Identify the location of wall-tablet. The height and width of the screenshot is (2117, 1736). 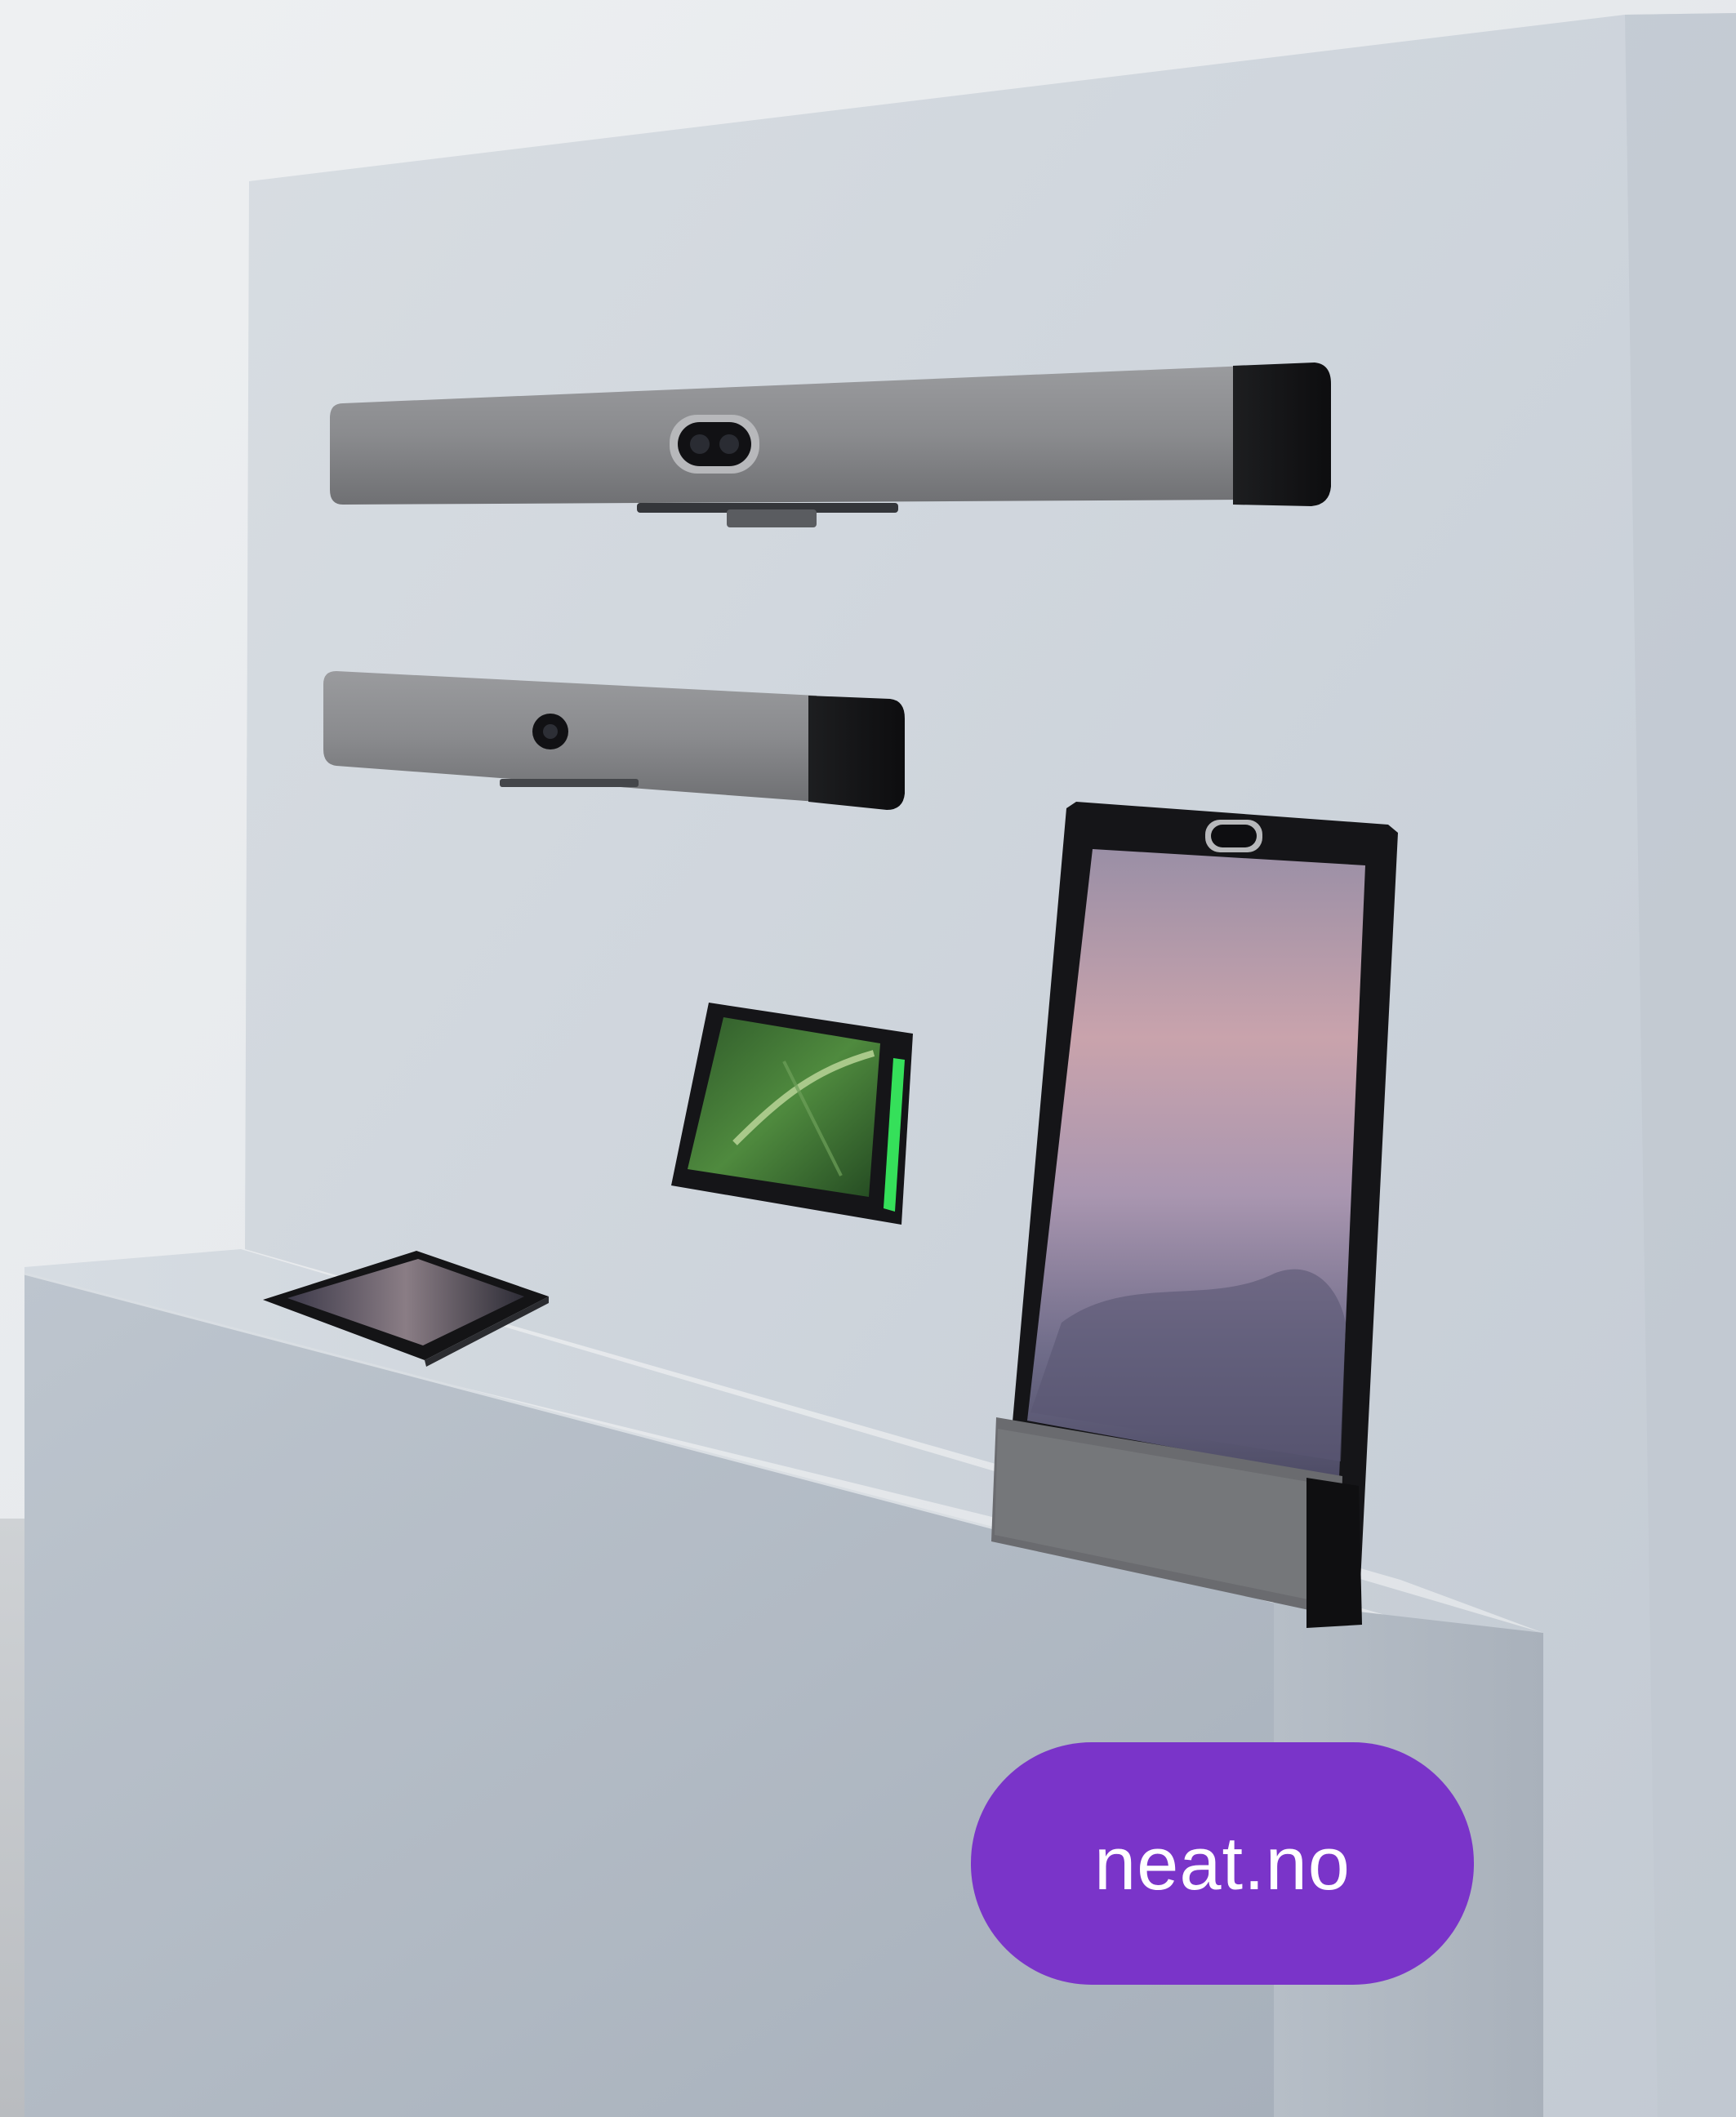
(792, 1114).